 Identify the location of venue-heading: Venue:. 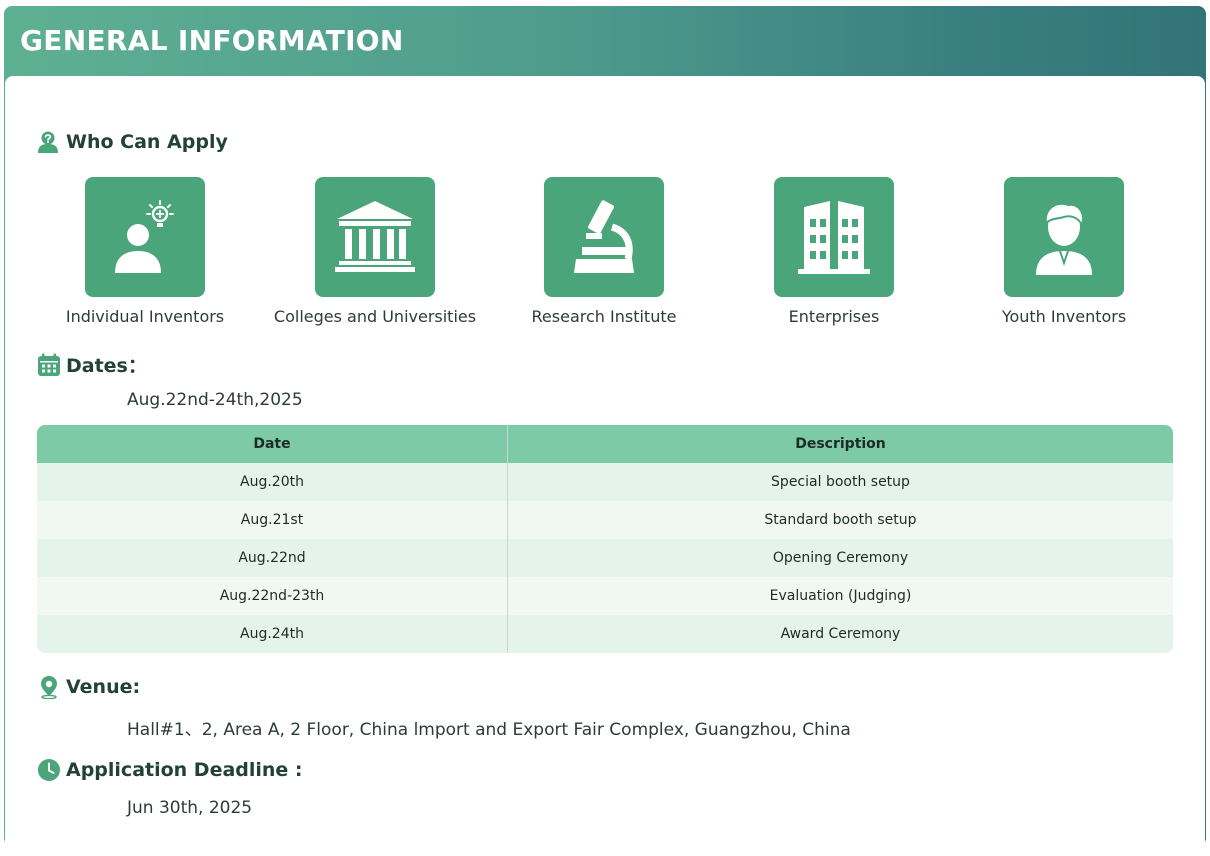
(89, 687).